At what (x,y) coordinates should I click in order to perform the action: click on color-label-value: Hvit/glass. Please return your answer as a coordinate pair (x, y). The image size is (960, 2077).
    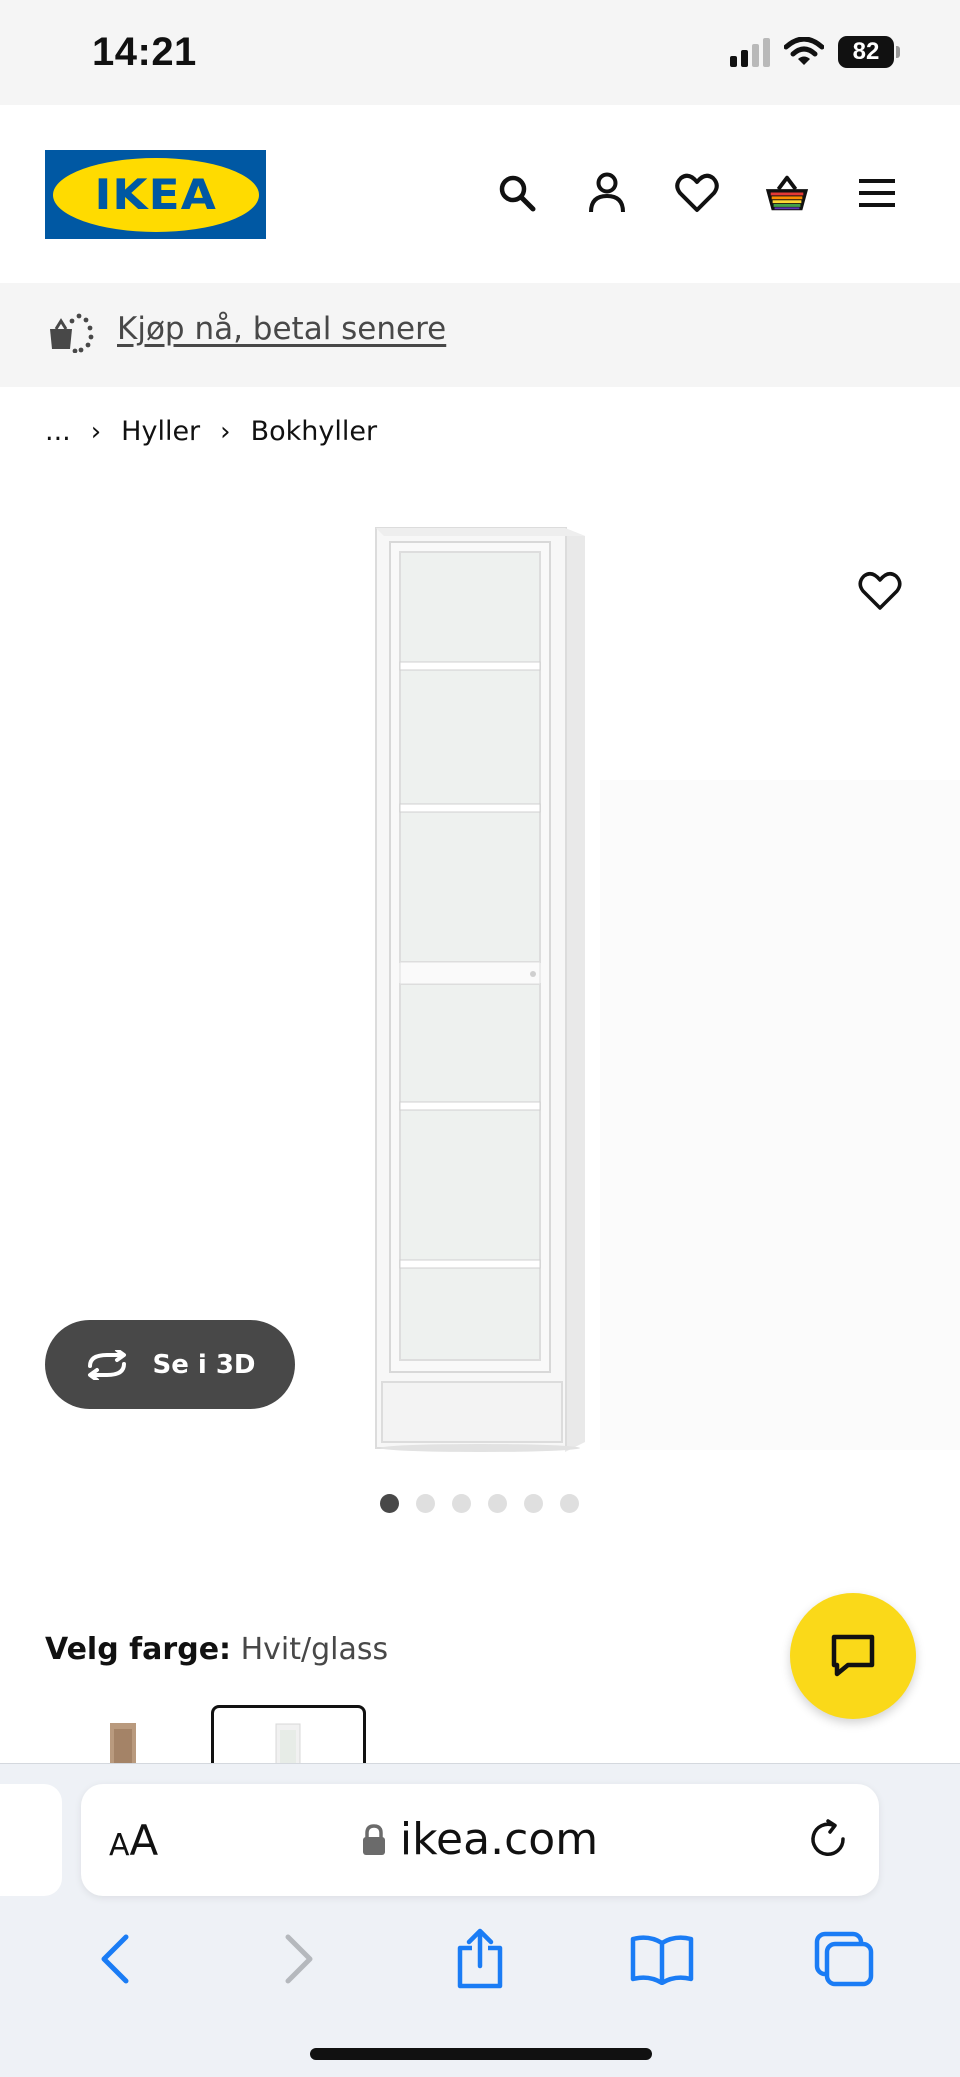
    Looking at the image, I should click on (314, 1649).